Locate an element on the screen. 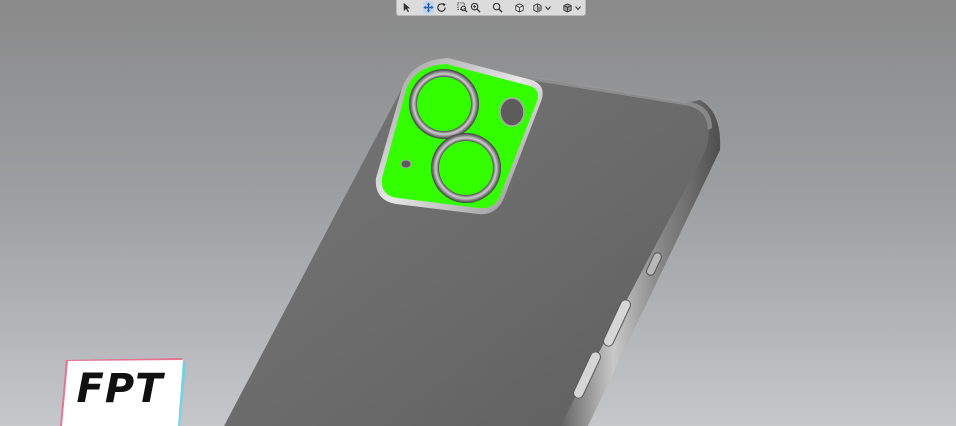  section-view-button is located at coordinates (537, 7).